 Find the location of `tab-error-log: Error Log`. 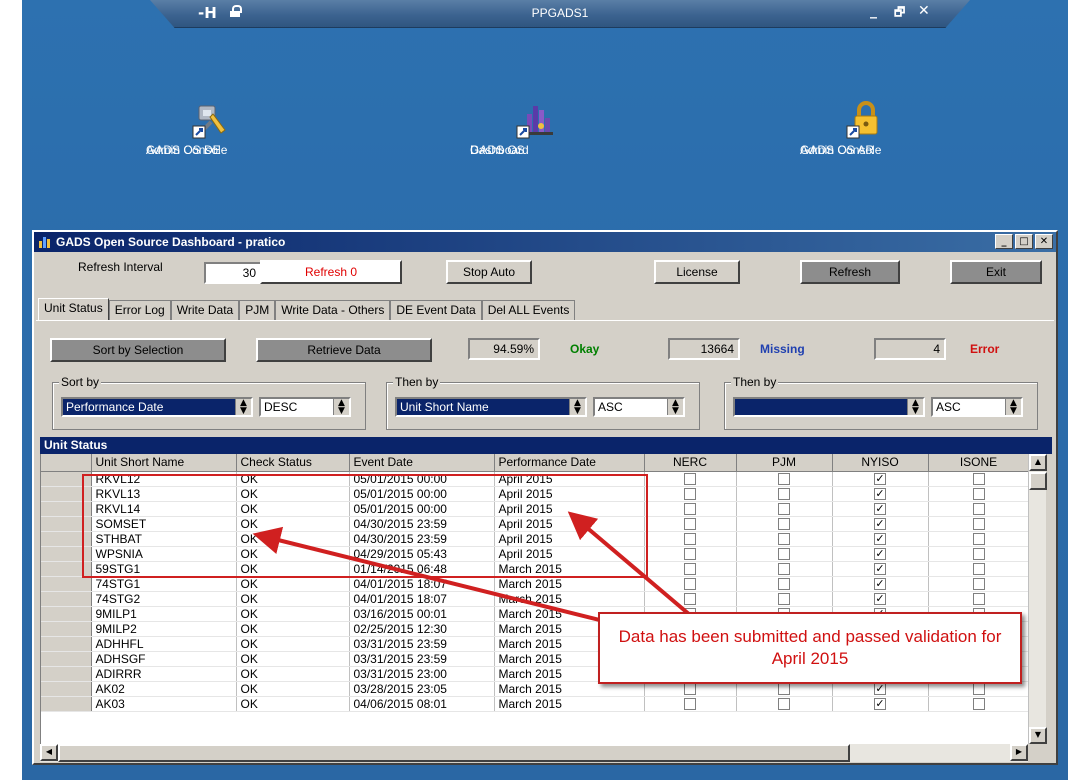

tab-error-log: Error Log is located at coordinates (139, 310).